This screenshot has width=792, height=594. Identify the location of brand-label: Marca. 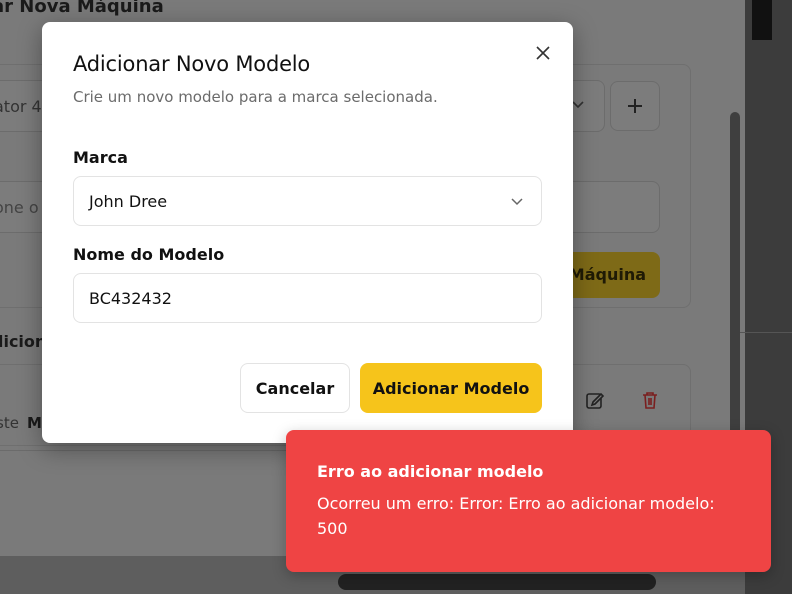
(100, 157).